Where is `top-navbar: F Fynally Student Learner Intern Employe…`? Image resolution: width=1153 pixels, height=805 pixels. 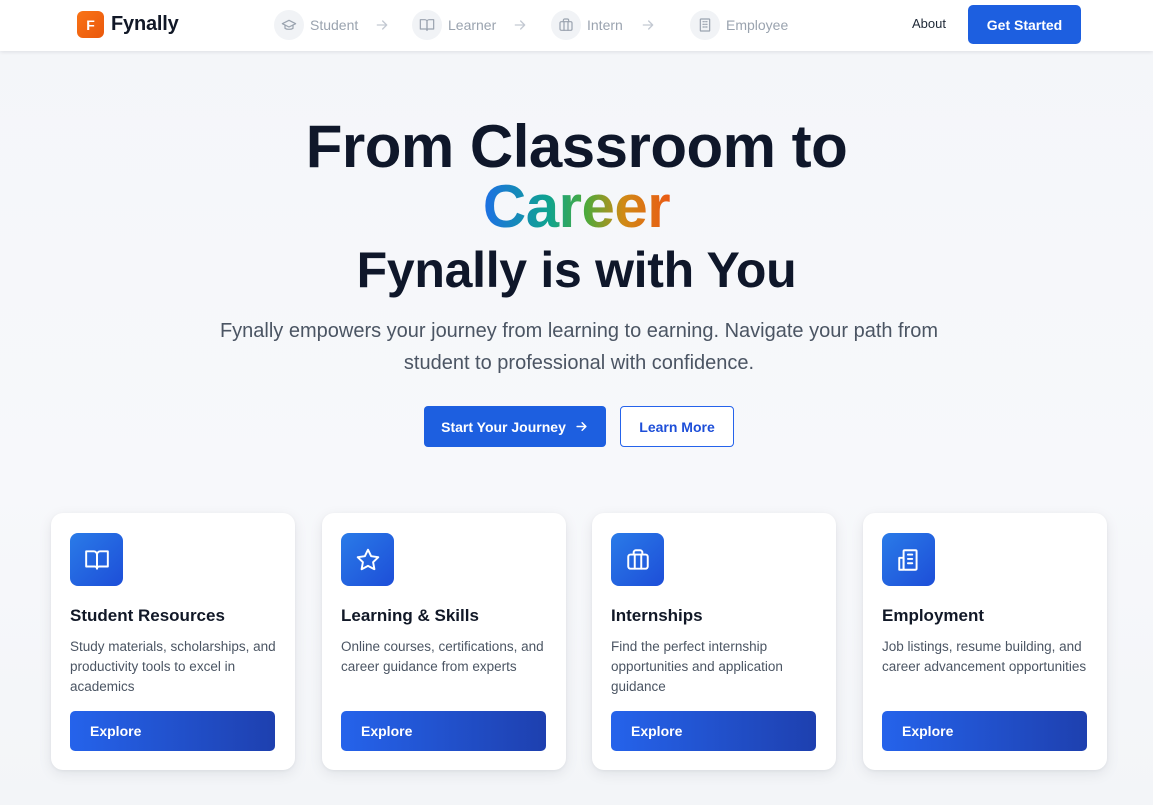
top-navbar: F Fynally Student Learner Intern Employe… is located at coordinates (576, 25).